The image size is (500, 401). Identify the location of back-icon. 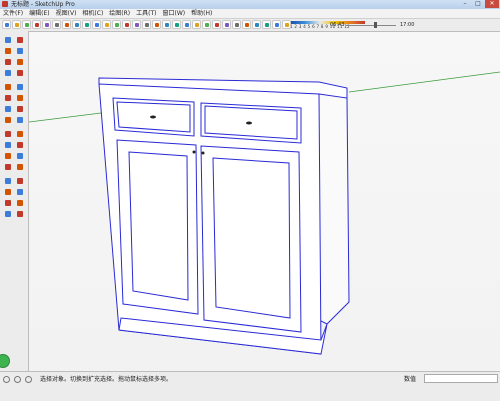
(196, 24).